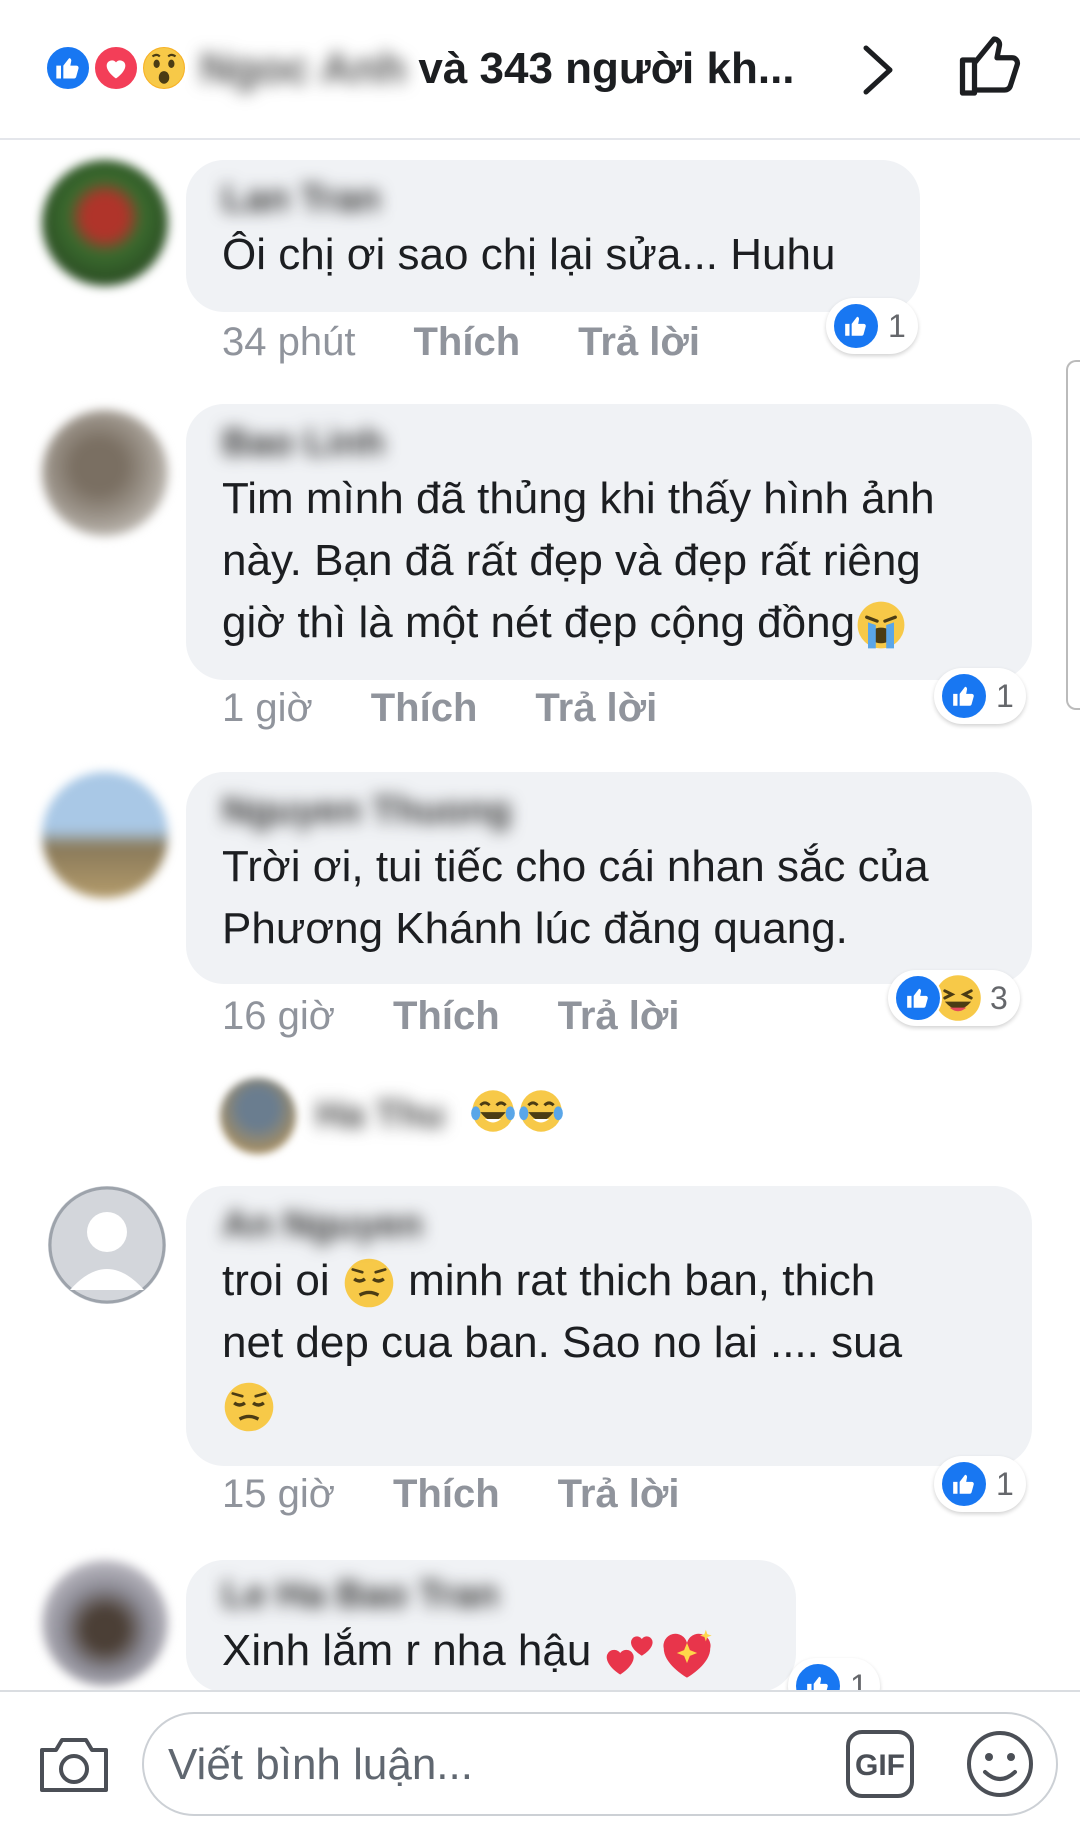  Describe the element at coordinates (278, 1016) in the screenshot. I see `comment-time: 16 giờ` at that location.